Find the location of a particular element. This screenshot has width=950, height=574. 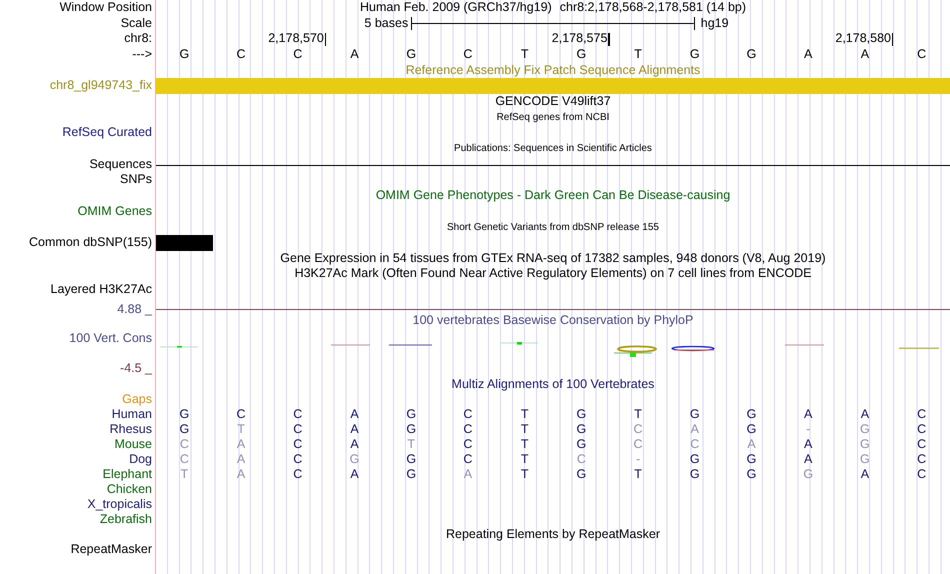

coordinate-label: 2,178,580 is located at coordinates (863, 38).